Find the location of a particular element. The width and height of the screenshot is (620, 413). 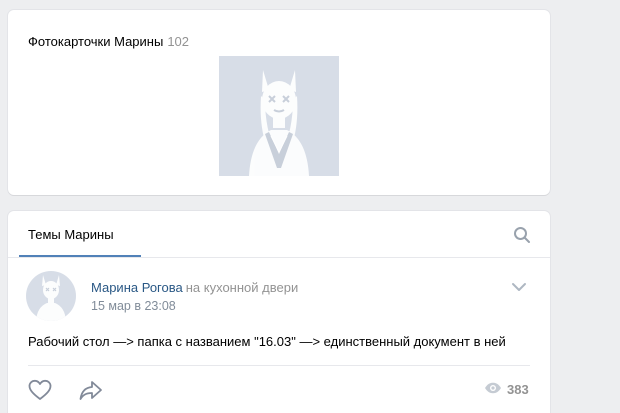

photos-count: 102 is located at coordinates (178, 41).